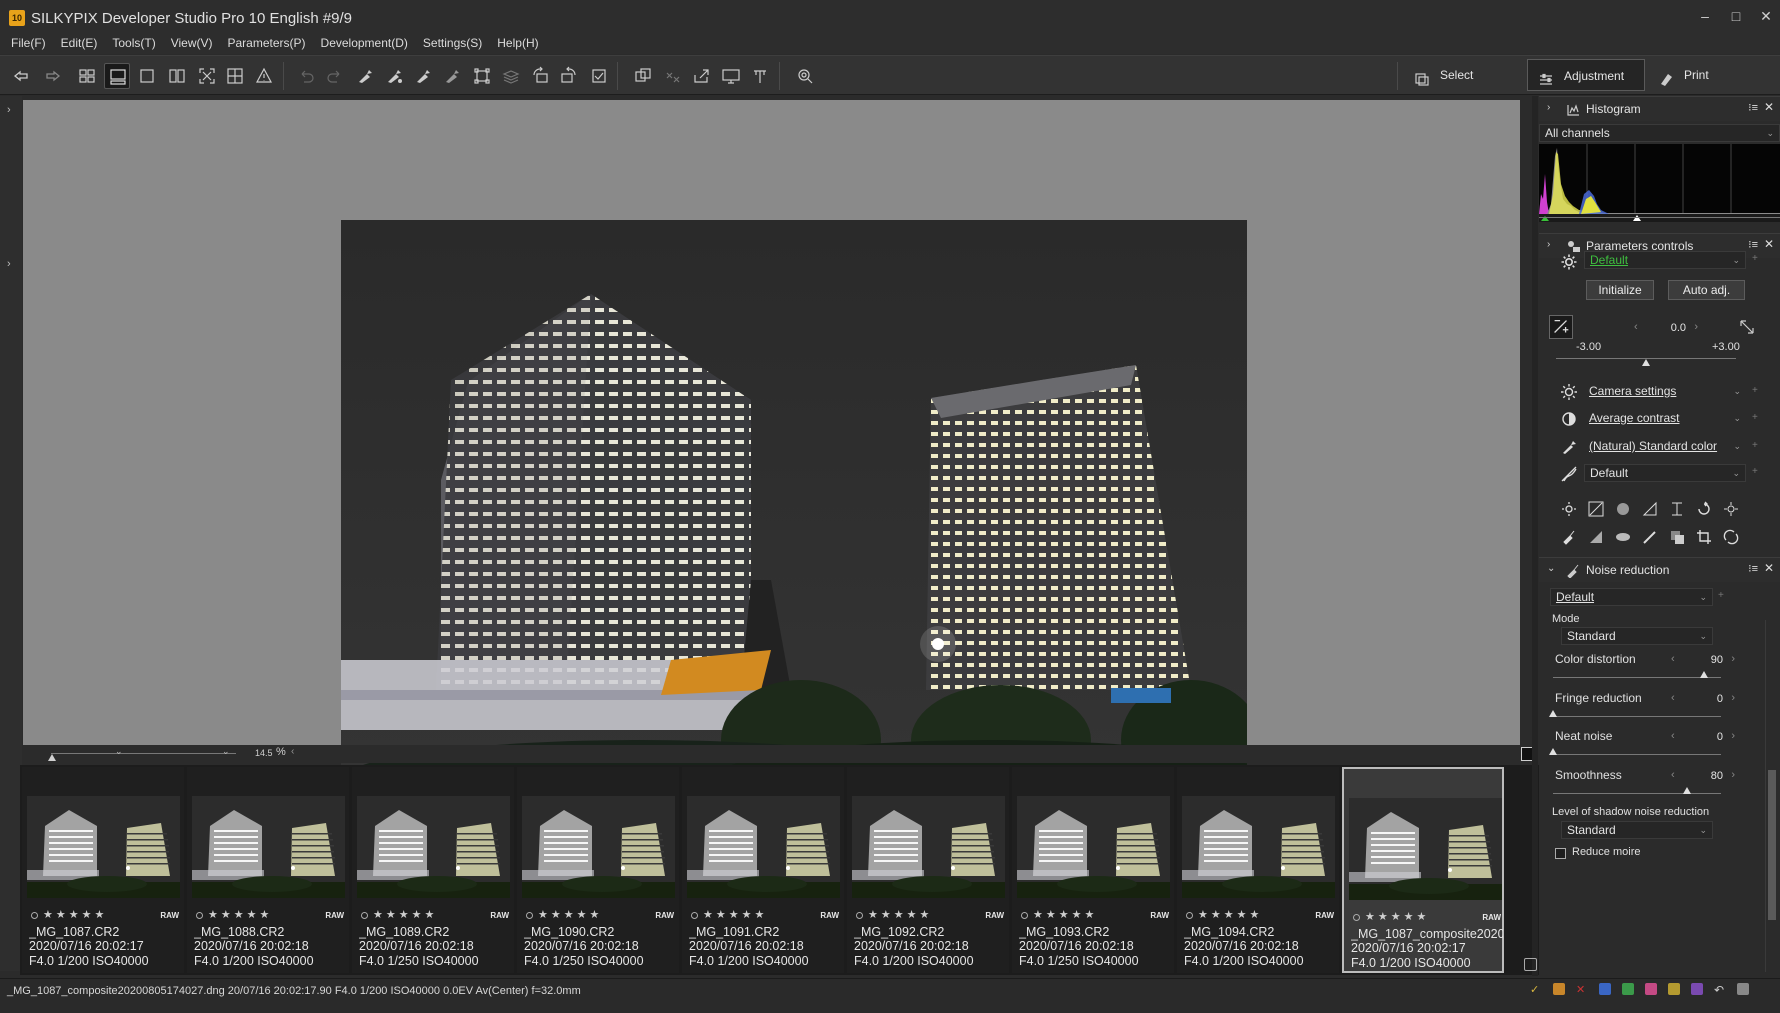 The image size is (1780, 1013). I want to click on fringe-reduction-slider, so click(1637, 716).